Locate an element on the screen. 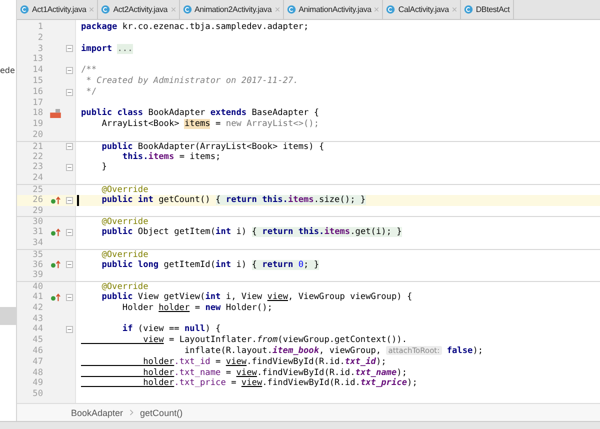 The height and width of the screenshot is (429, 600). tab-label: Act1Activity.java is located at coordinates (59, 9).